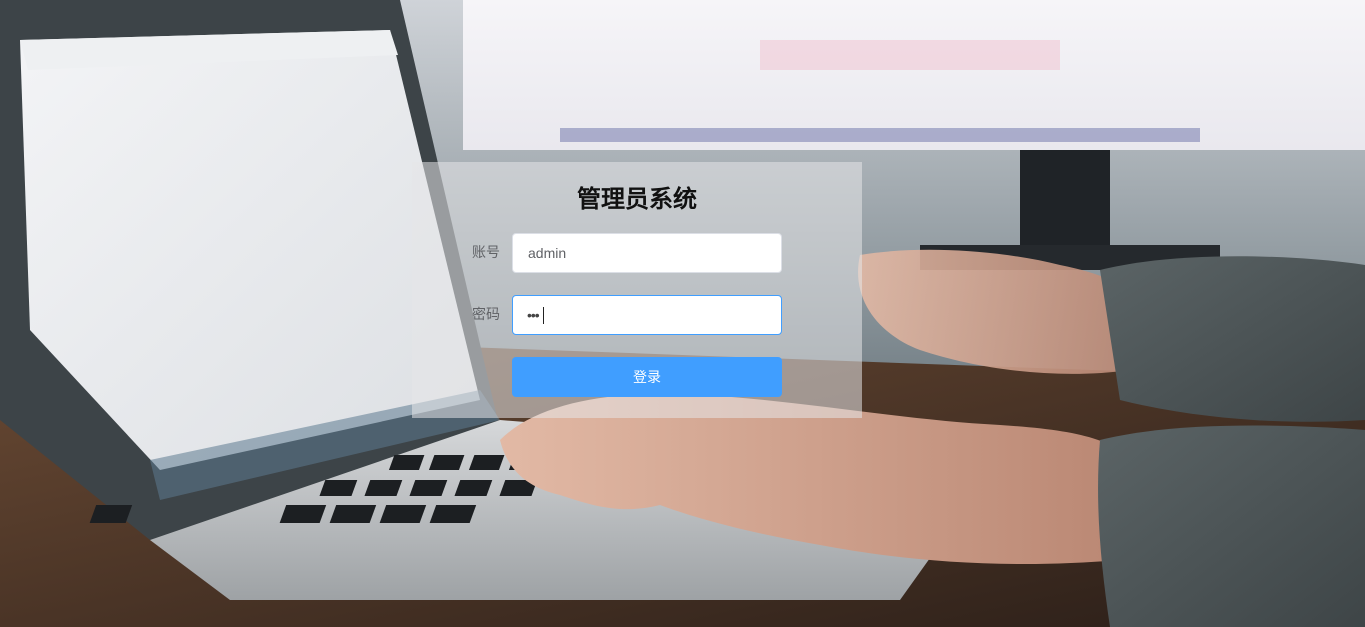 The image size is (1365, 627). I want to click on password-label: 密码, so click(486, 315).